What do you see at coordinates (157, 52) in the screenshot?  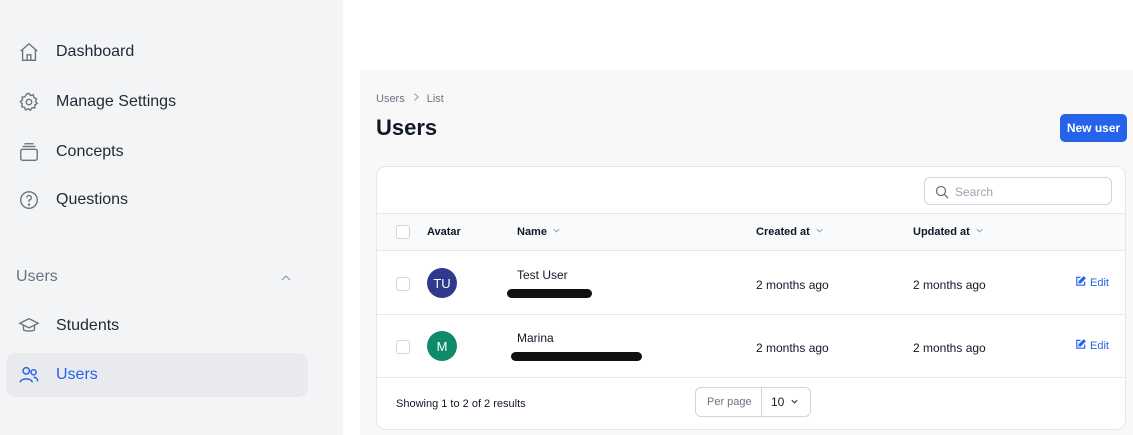 I see `sidebar-item-dashboard: Dashboard` at bounding box center [157, 52].